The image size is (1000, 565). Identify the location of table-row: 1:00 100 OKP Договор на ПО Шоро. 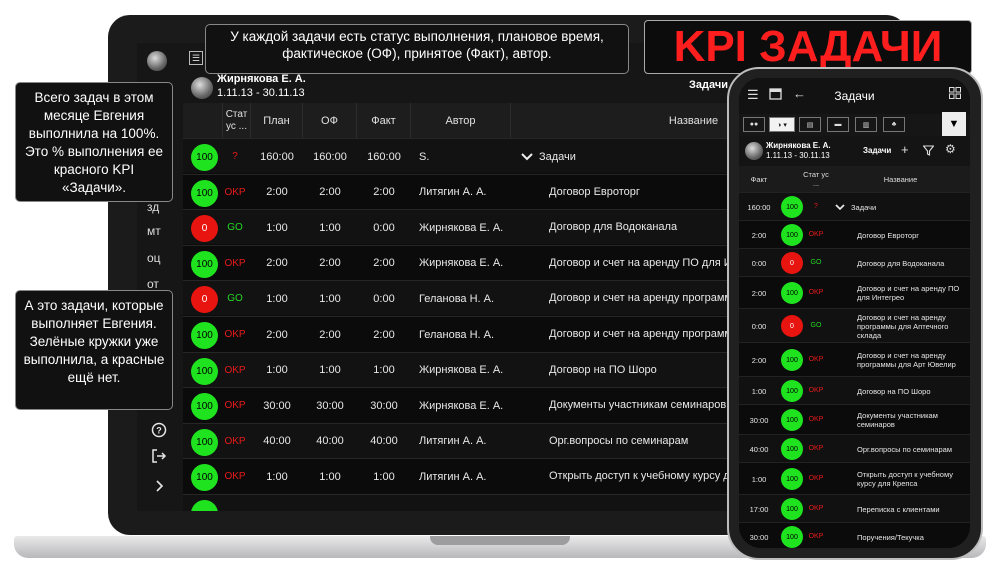
(854, 390).